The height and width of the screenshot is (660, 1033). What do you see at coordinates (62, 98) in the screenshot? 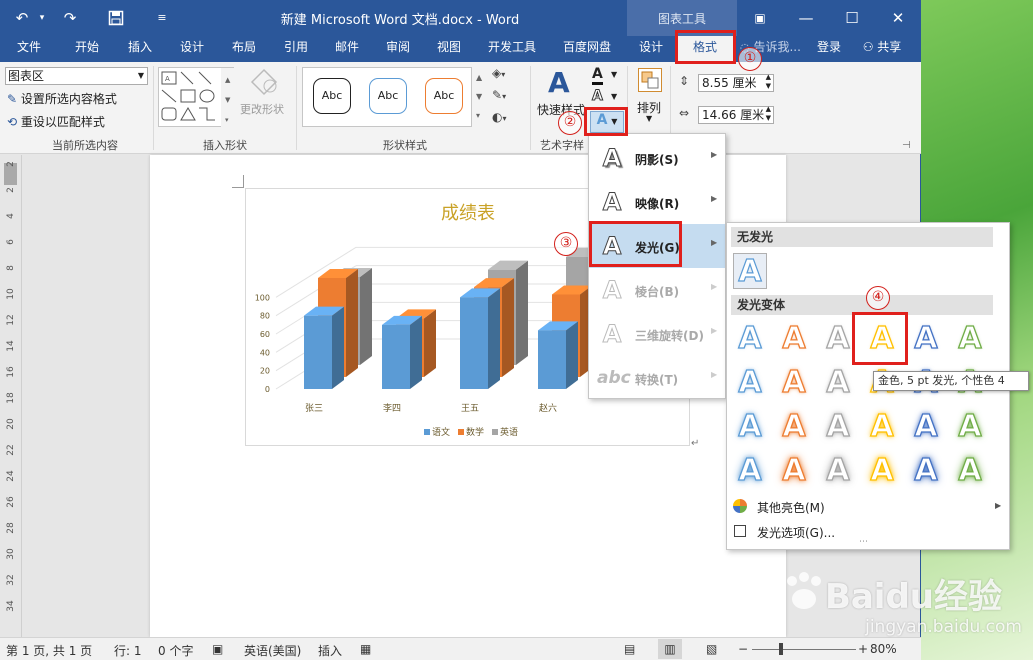
I see `format-selection-button: ✎ 设置所选内容格式` at bounding box center [62, 98].